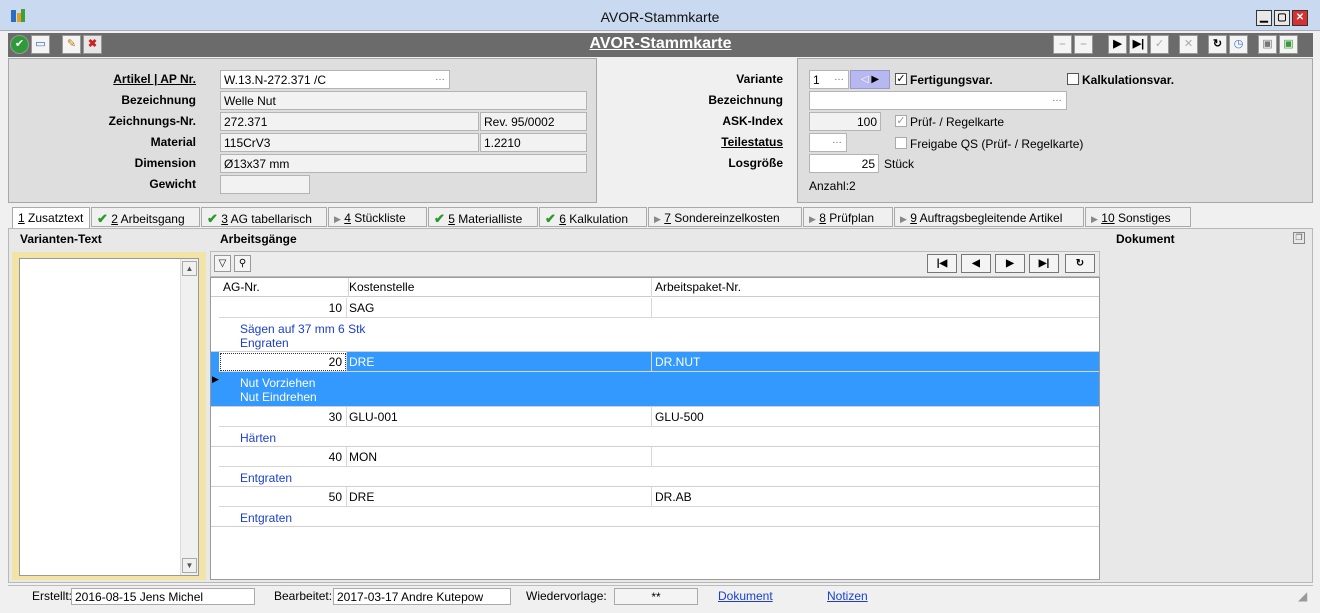 The width and height of the screenshot is (1320, 613). Describe the element at coordinates (901, 121) in the screenshot. I see `pruef-checkbox: ✓` at that location.